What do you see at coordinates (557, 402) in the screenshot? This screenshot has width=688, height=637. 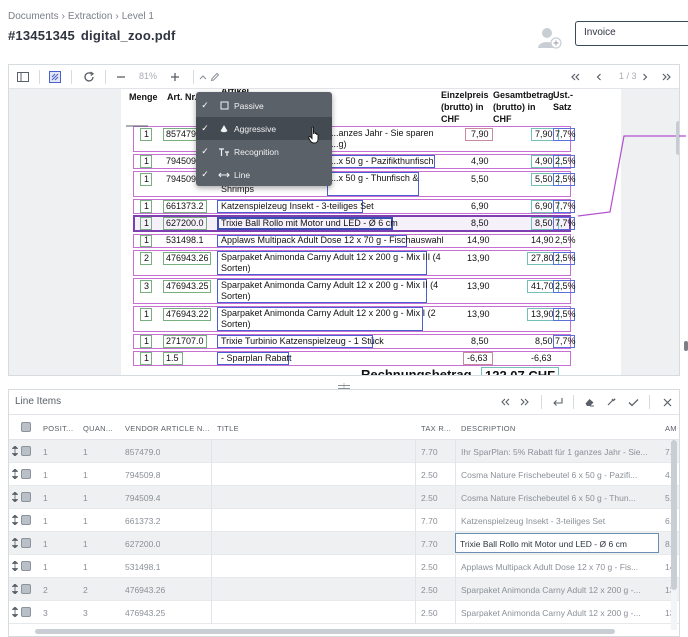 I see `enter-icon` at bounding box center [557, 402].